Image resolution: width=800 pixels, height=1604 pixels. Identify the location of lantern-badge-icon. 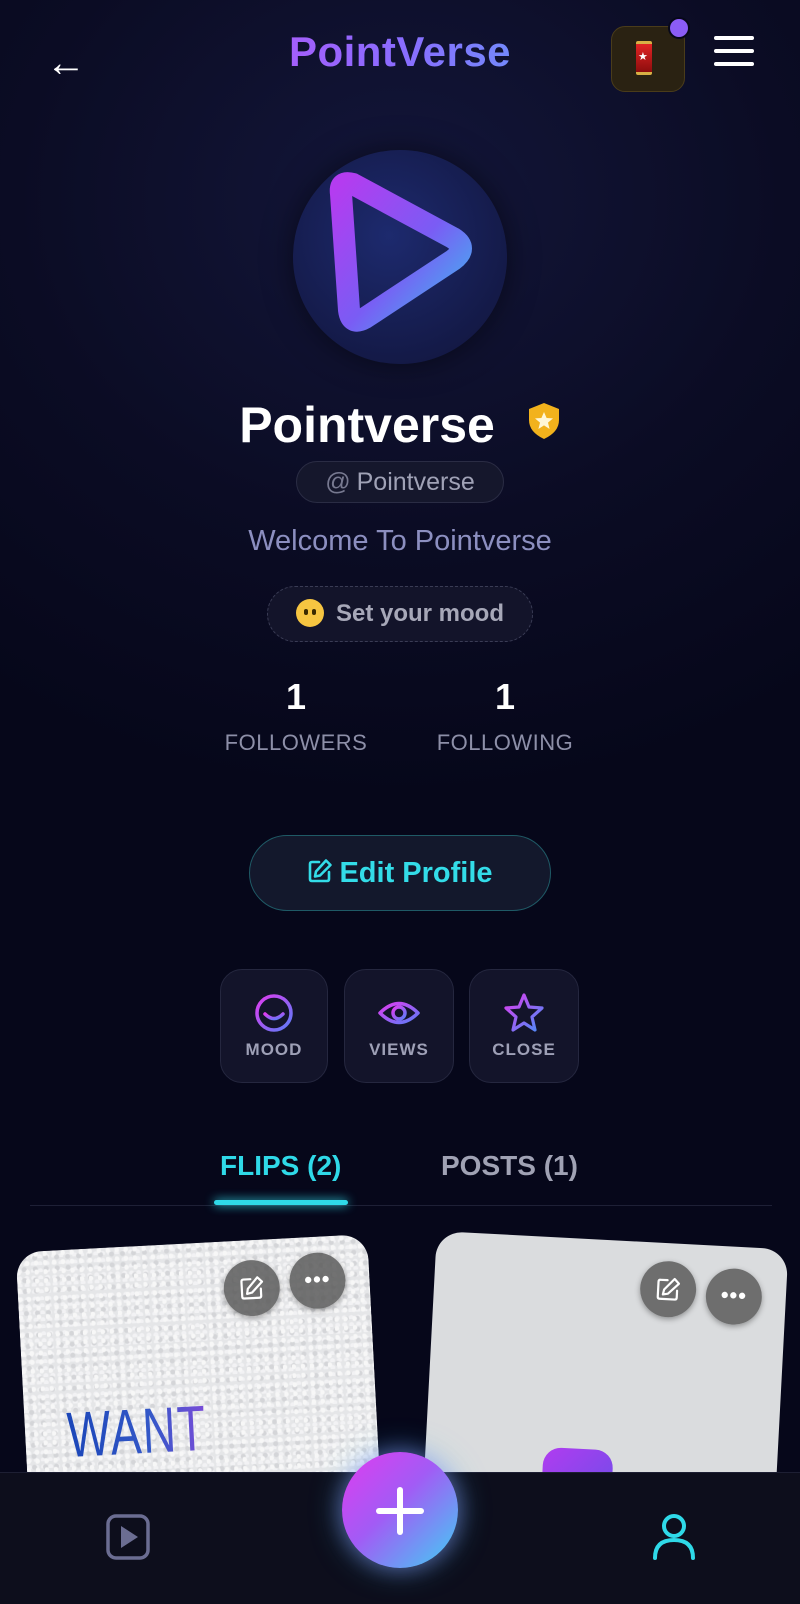
(644, 58).